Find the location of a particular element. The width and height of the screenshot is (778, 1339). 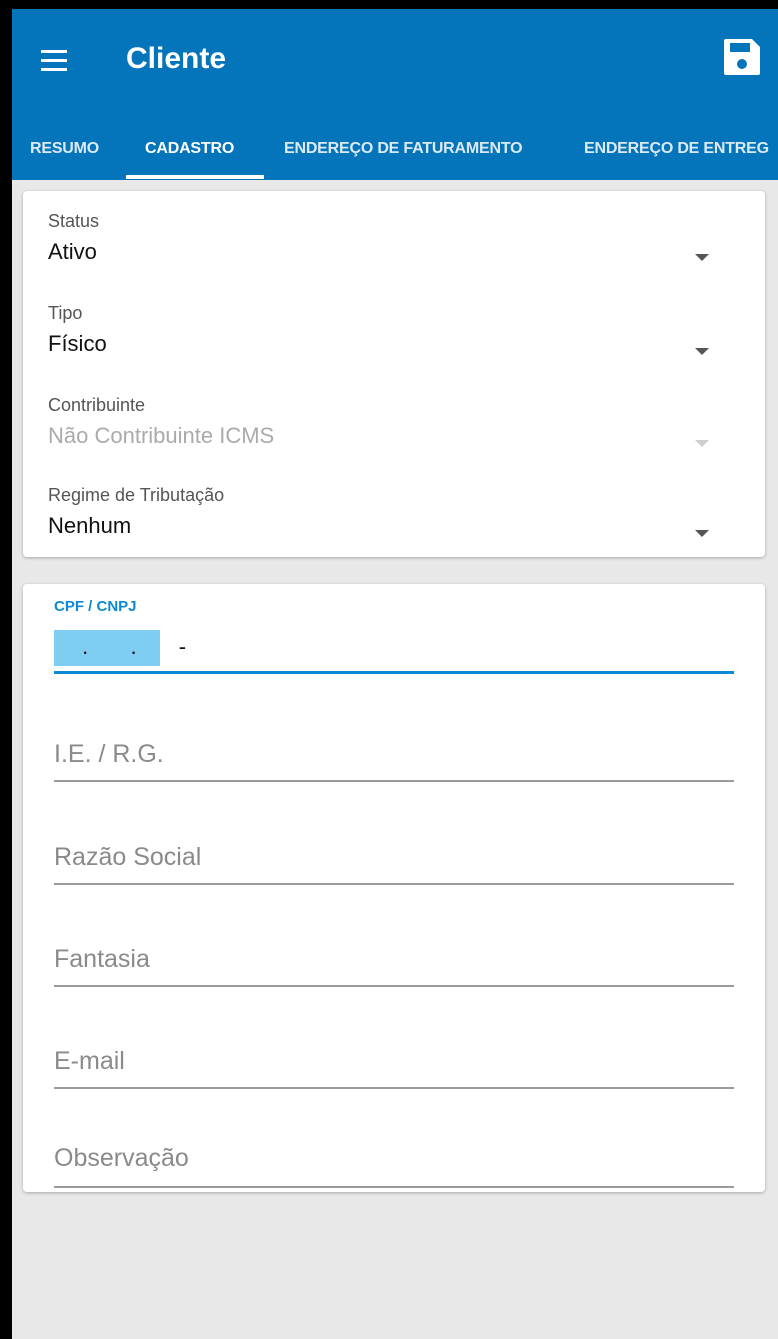

tab-resumo: RESUMO is located at coordinates (64, 148).